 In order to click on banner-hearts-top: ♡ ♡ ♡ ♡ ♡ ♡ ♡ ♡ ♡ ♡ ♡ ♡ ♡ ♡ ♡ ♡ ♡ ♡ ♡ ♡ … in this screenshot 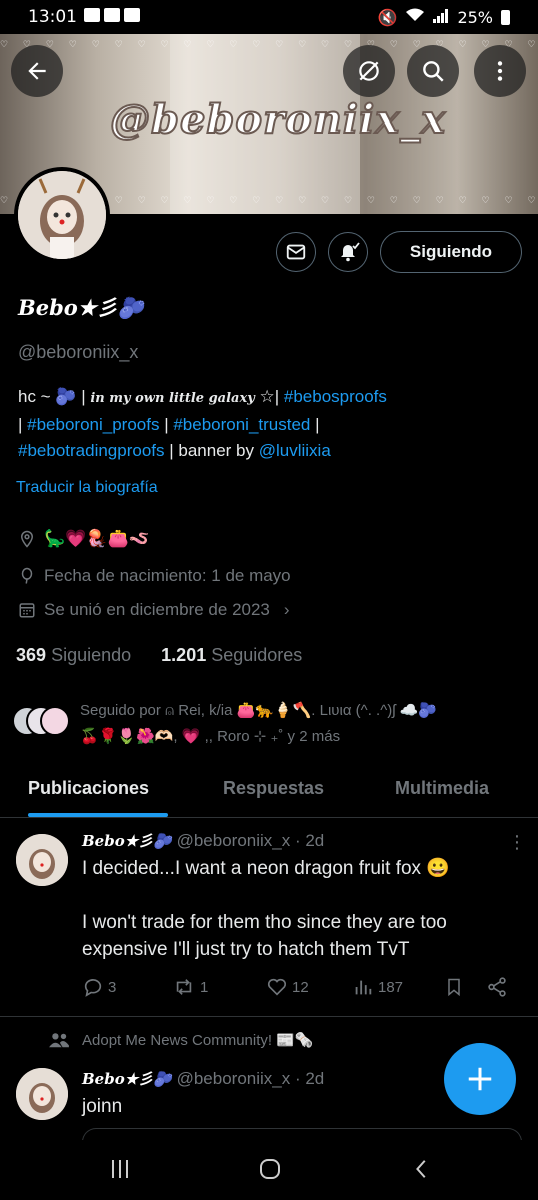, I will do `click(269, 45)`.